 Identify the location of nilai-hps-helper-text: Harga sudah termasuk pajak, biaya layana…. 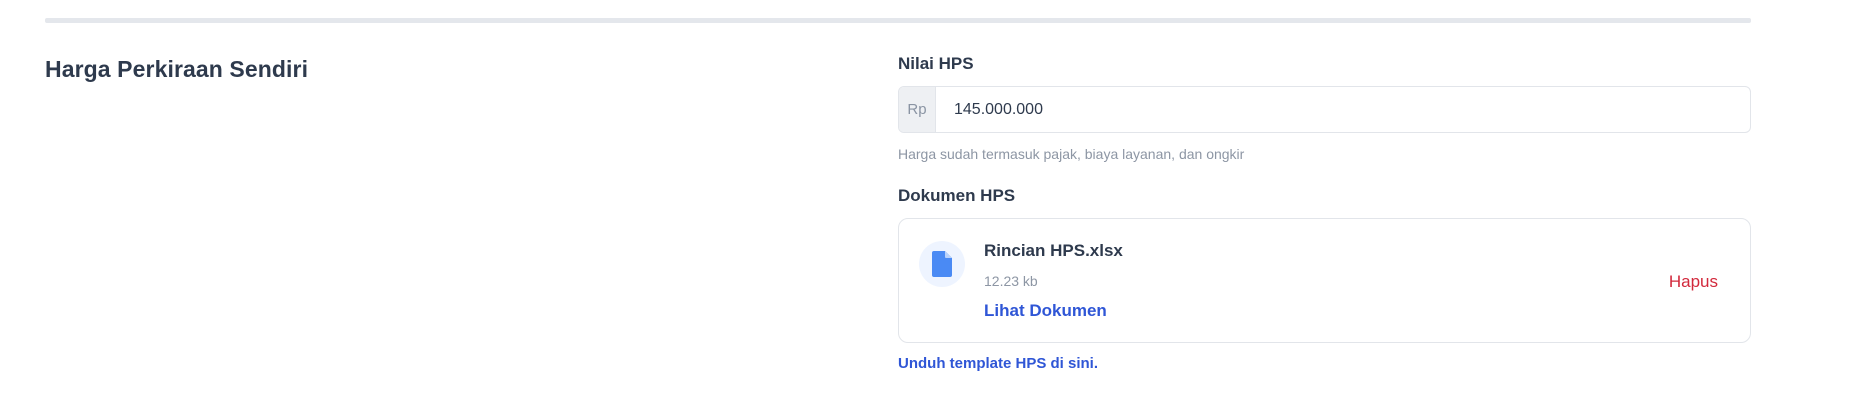
(1071, 154).